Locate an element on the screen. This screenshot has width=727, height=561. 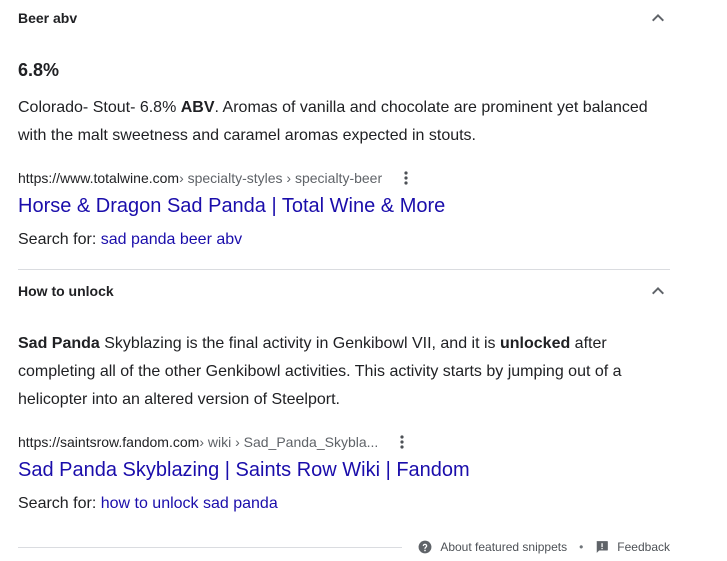
snippet-part: Colorado- Stout- 6.8% is located at coordinates (99, 107).